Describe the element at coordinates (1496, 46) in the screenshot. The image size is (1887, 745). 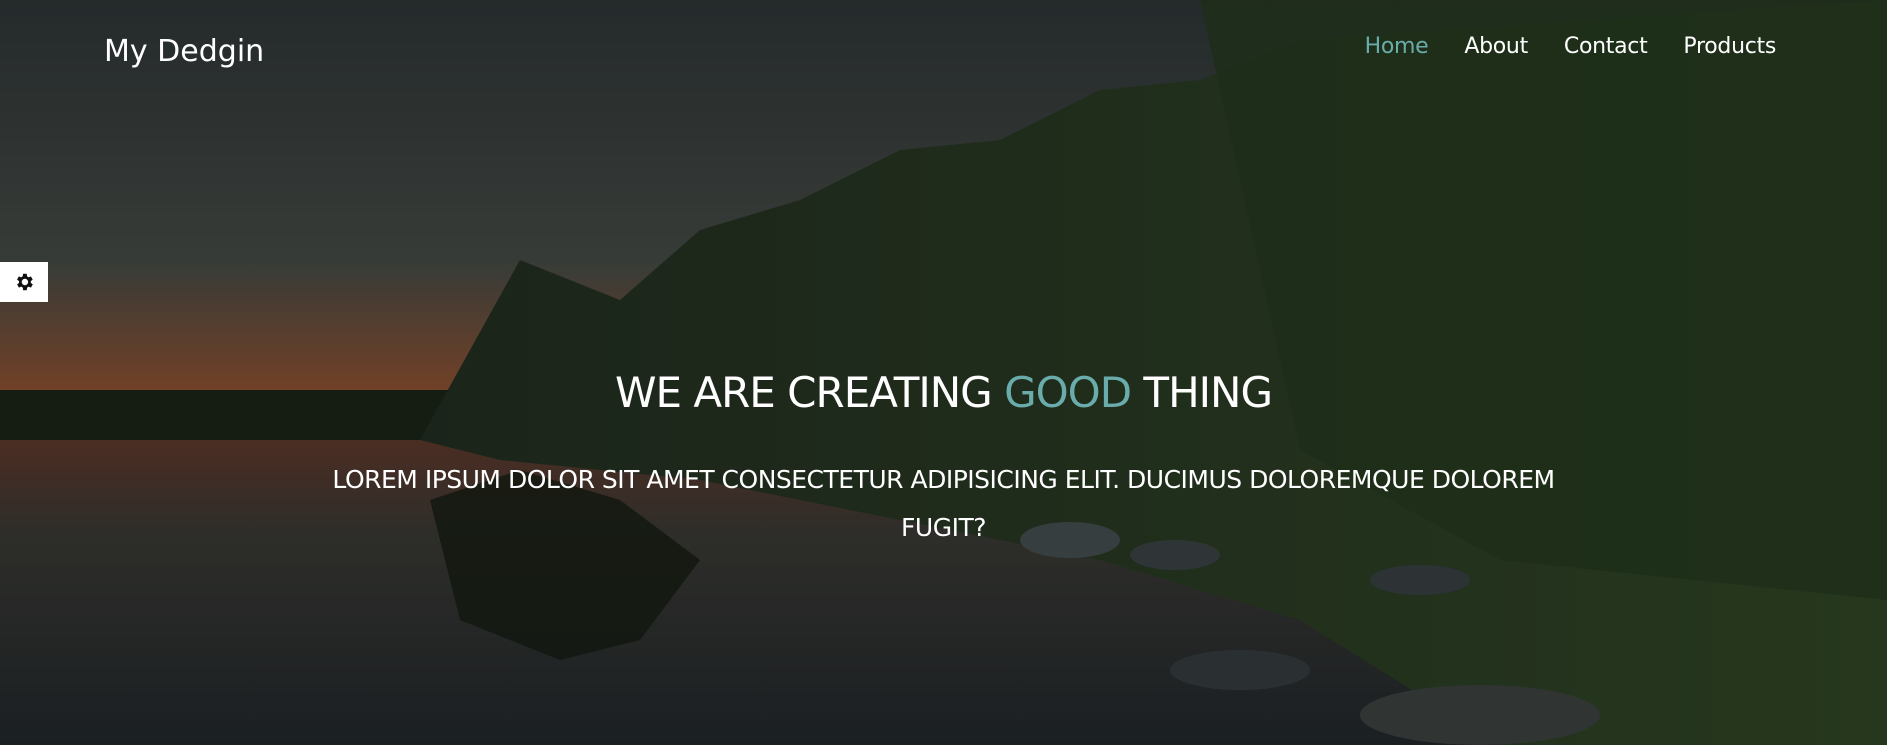
I see `nav-item-about: About` at that location.